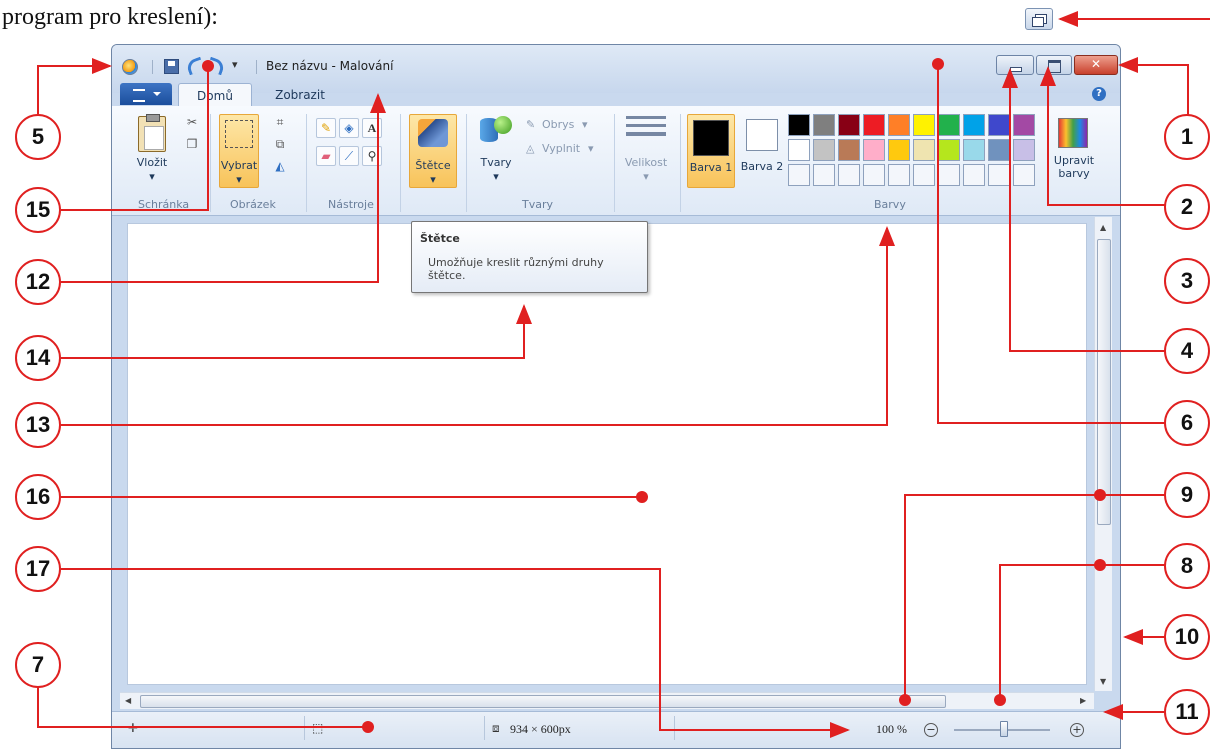 This screenshot has width=1218, height=749. Describe the element at coordinates (1187, 207) in the screenshot. I see `annotation-2: 2` at that location.